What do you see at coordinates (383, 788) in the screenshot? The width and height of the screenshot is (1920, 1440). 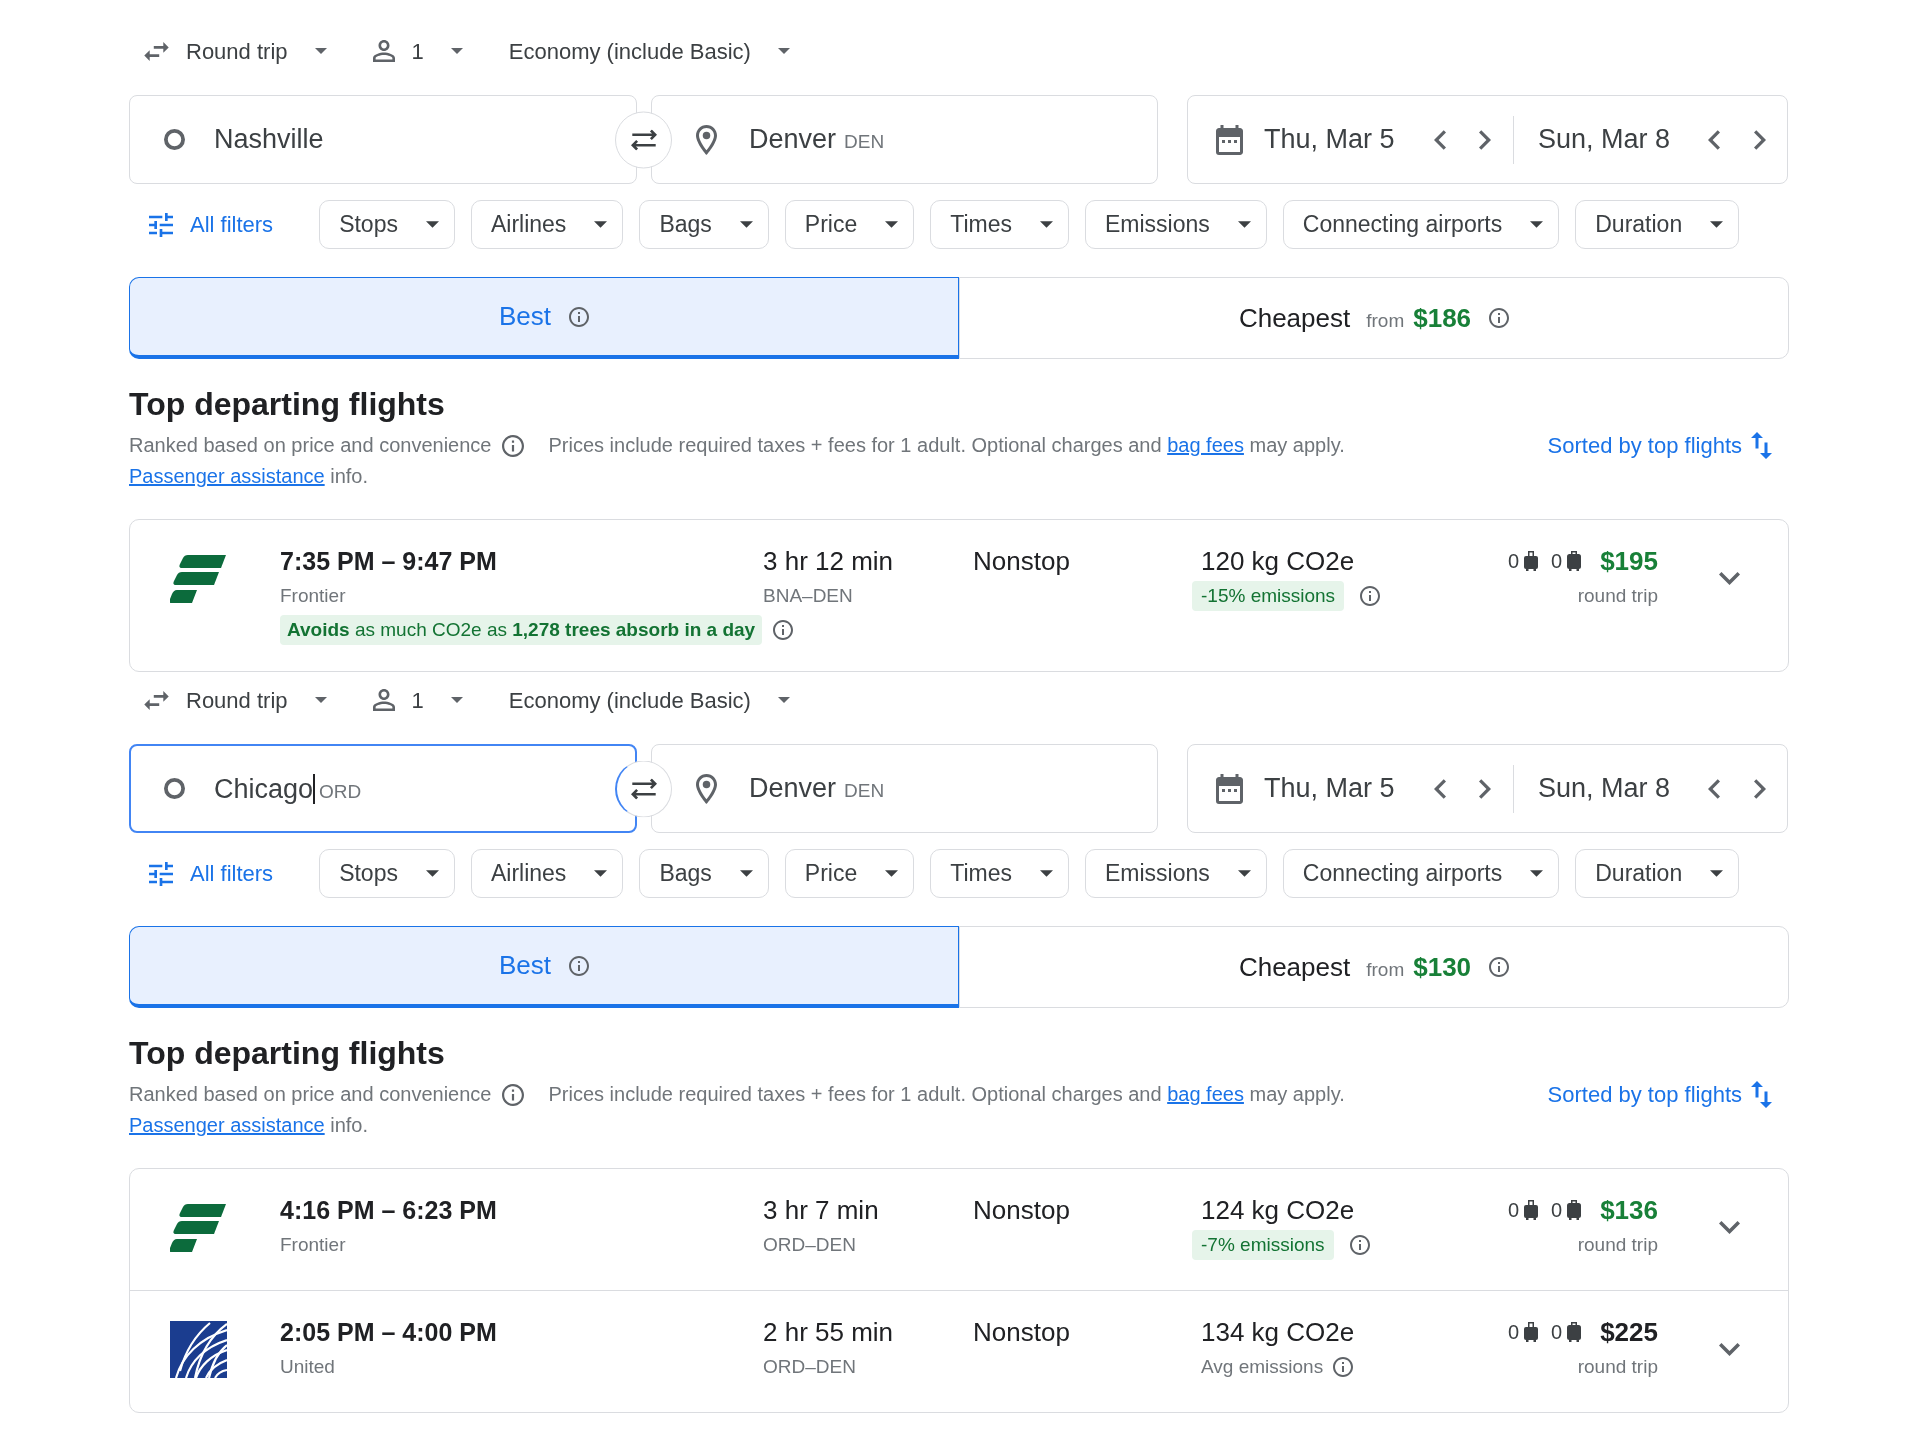 I see `origin-field: Chicago ORD` at bounding box center [383, 788].